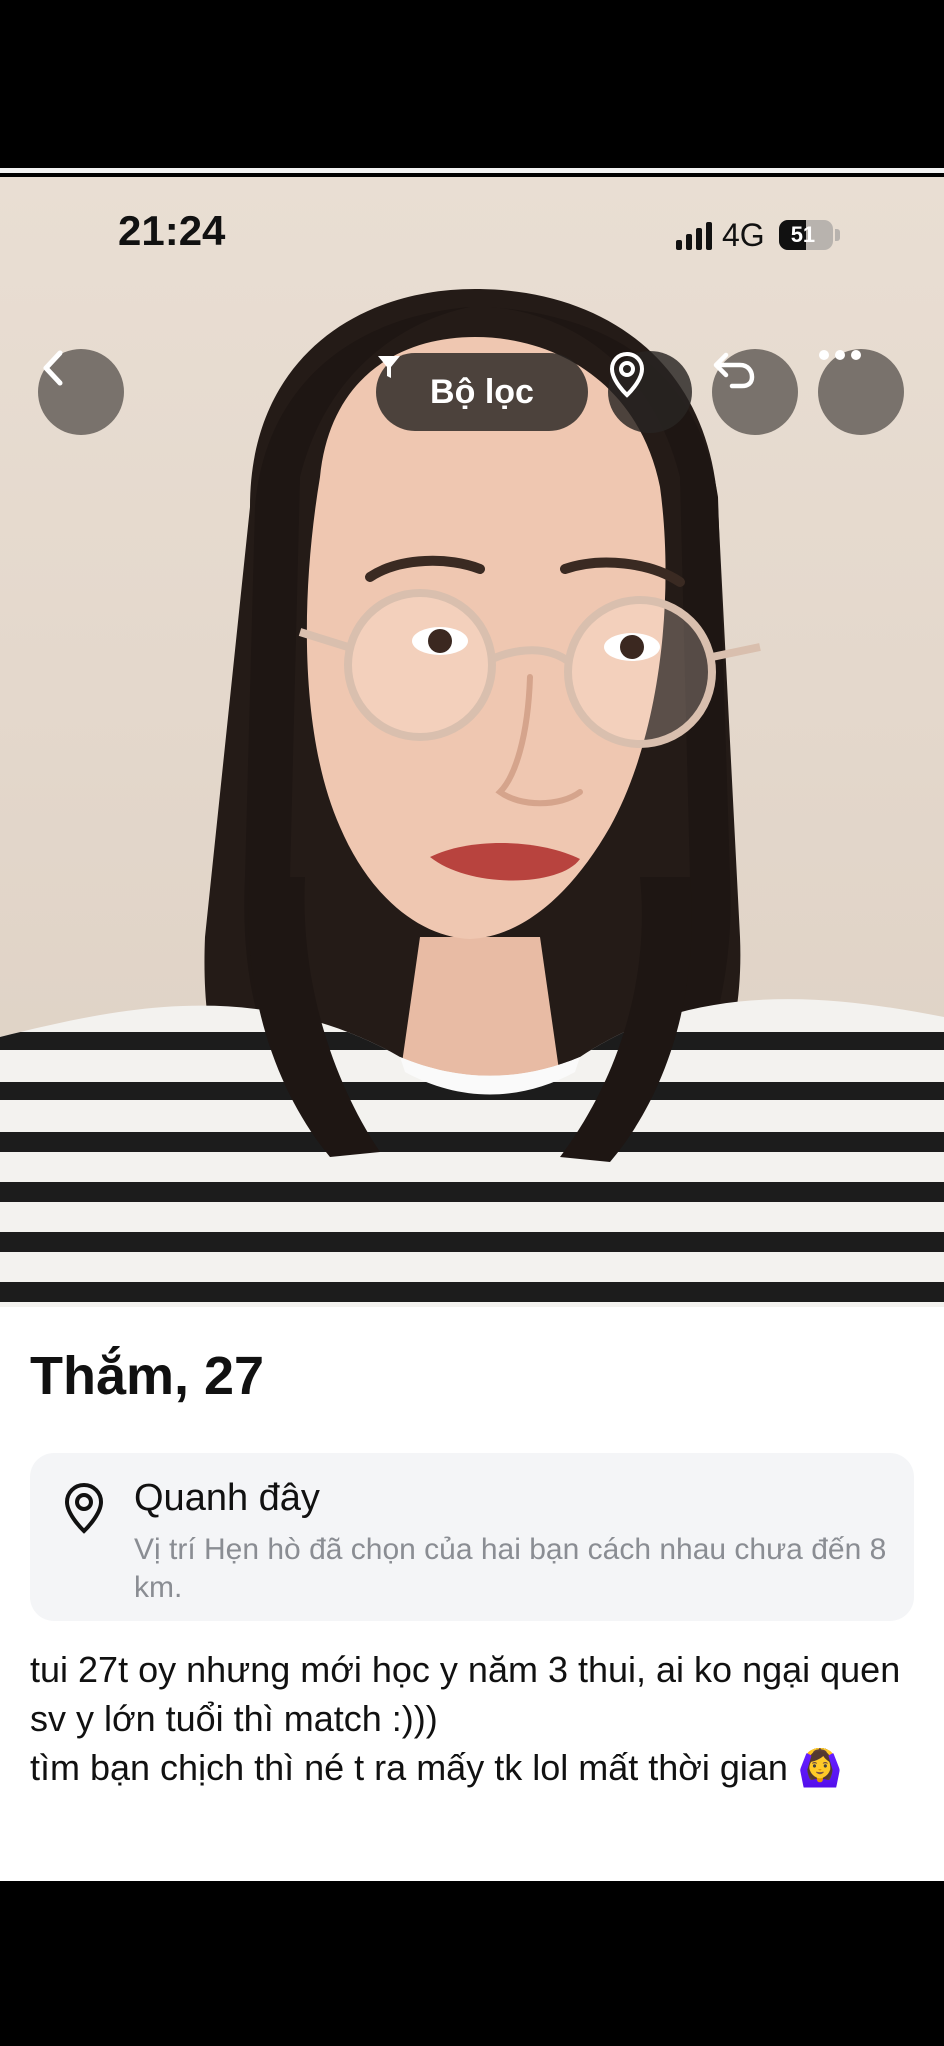 Image resolution: width=944 pixels, height=2046 pixels. I want to click on signal-icon, so click(694, 235).